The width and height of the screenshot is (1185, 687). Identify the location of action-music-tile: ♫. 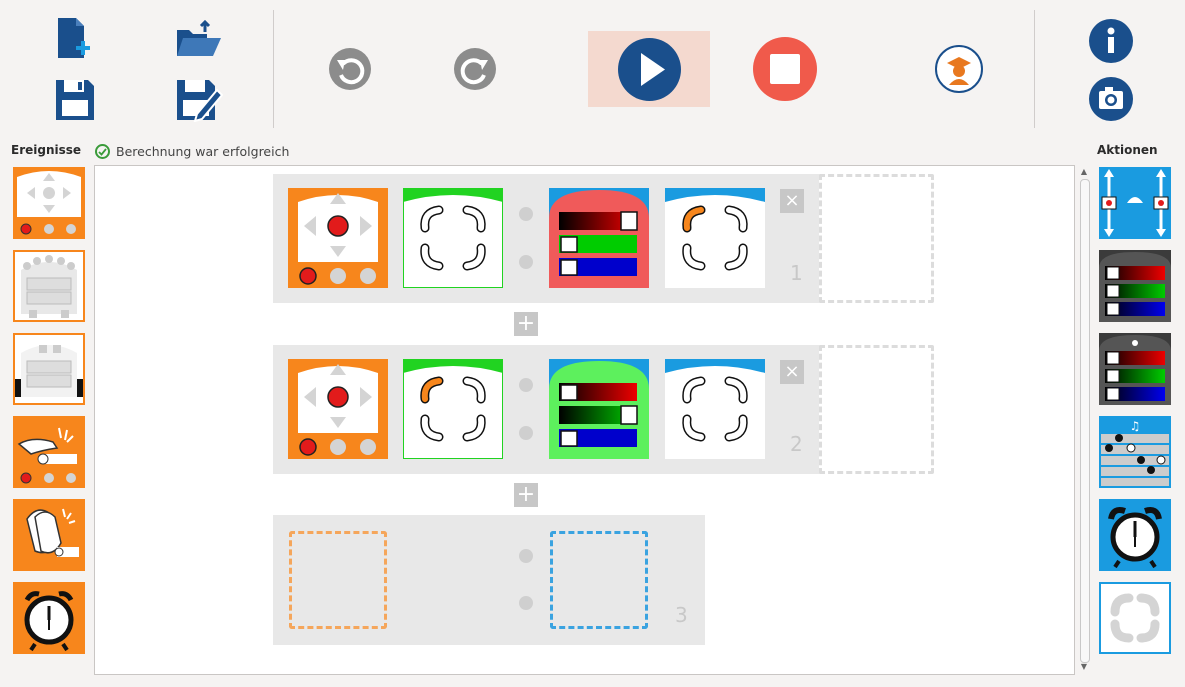
(1135, 452).